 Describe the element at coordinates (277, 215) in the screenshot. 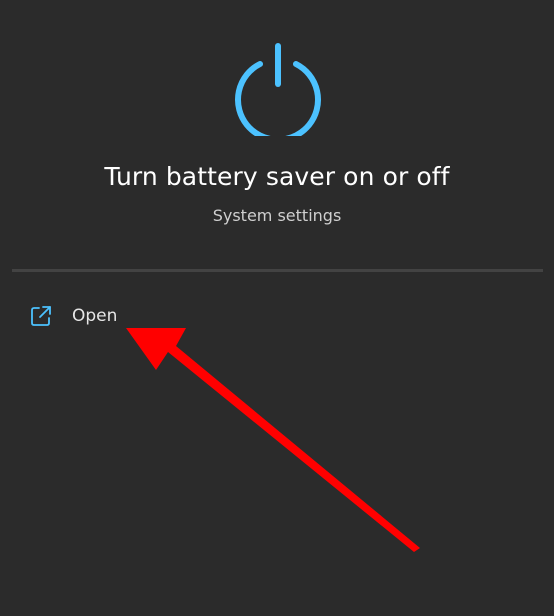

I see `result-subtitle: System settings` at that location.